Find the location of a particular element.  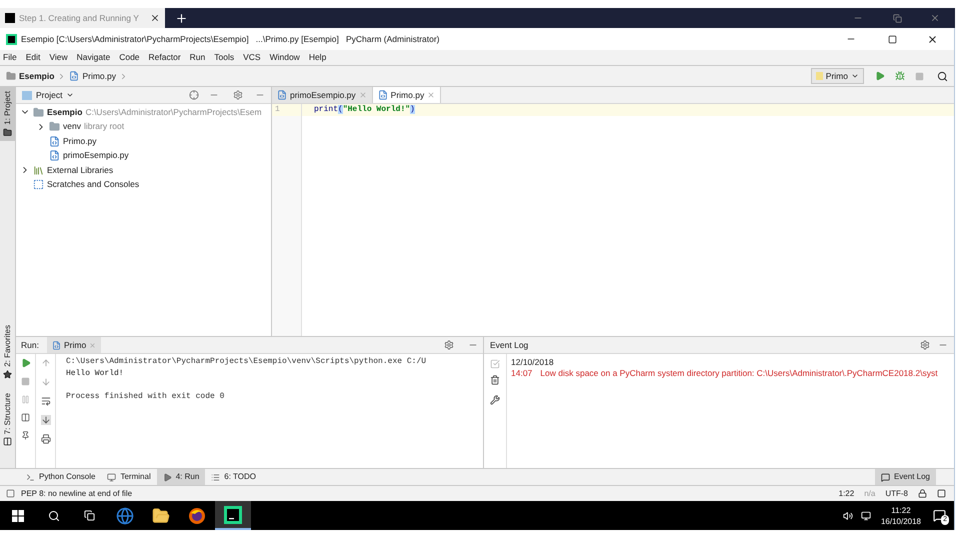

file-encoding: UTF-8 is located at coordinates (896, 494).